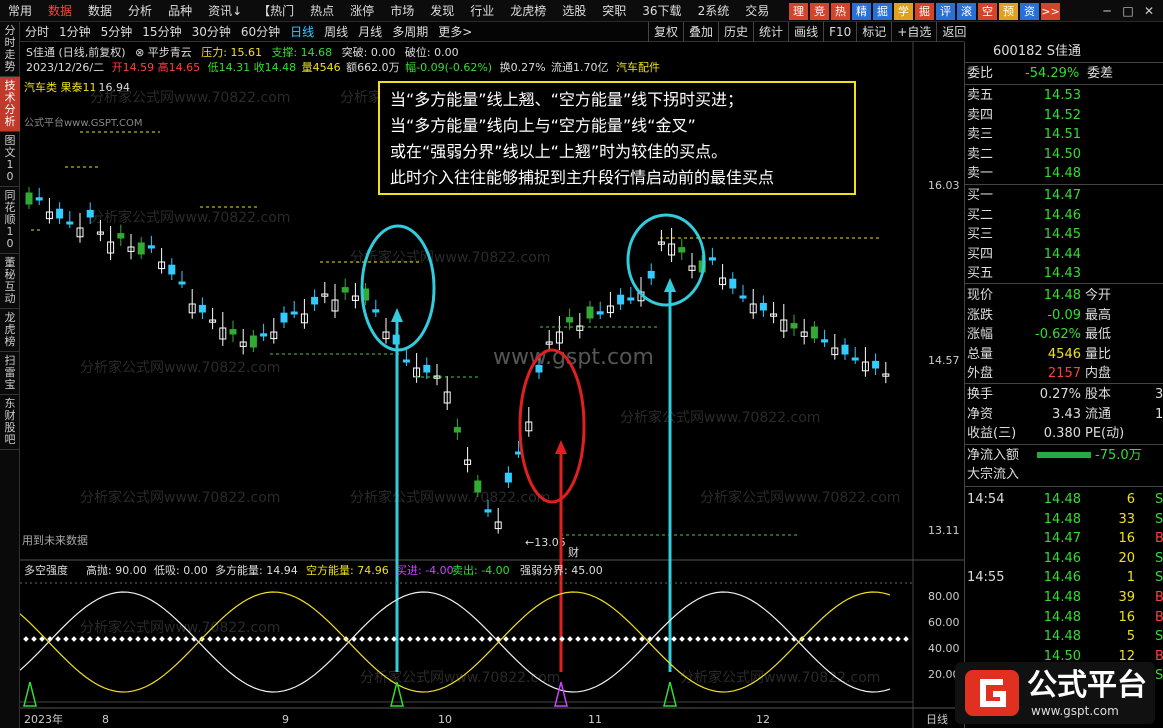  I want to click on sidebar-tab: 董秘互动, so click(10, 281).